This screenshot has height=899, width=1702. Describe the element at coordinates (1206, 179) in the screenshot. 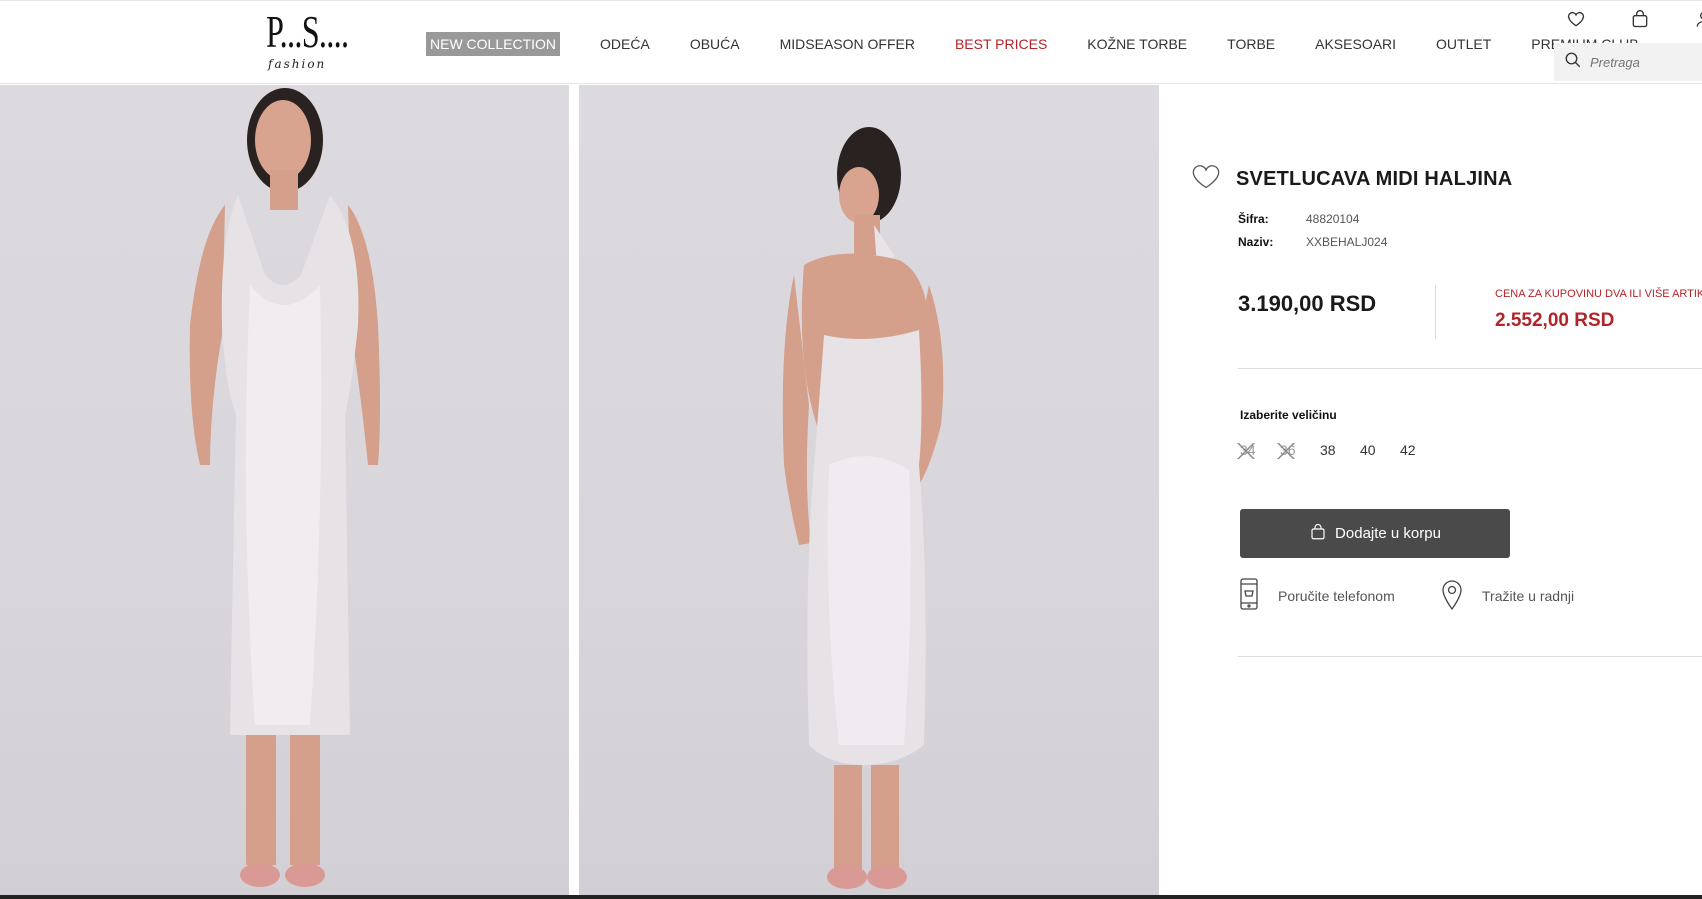

I see `wishlist-heart-icon` at that location.